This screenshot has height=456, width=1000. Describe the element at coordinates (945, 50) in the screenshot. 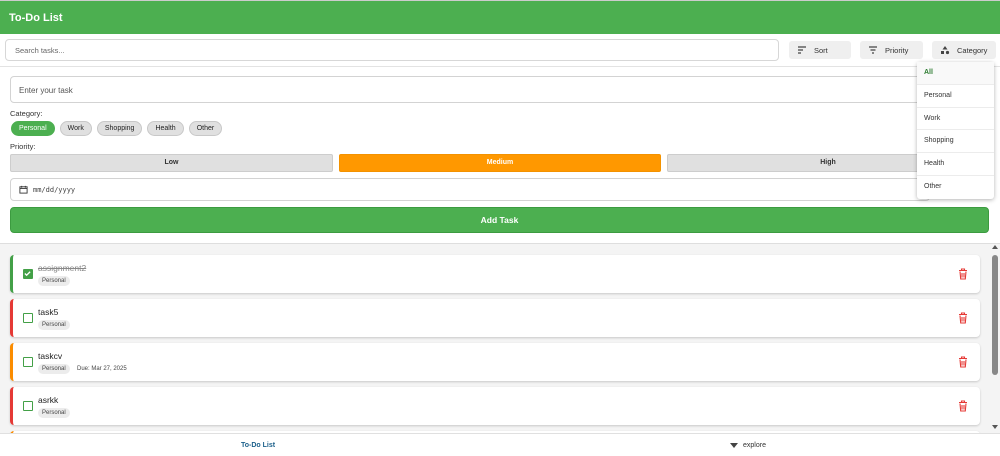

I see `category-icon` at that location.